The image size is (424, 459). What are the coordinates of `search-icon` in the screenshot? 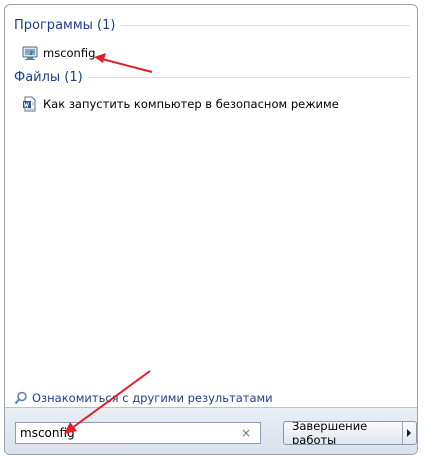 It's located at (20, 398).